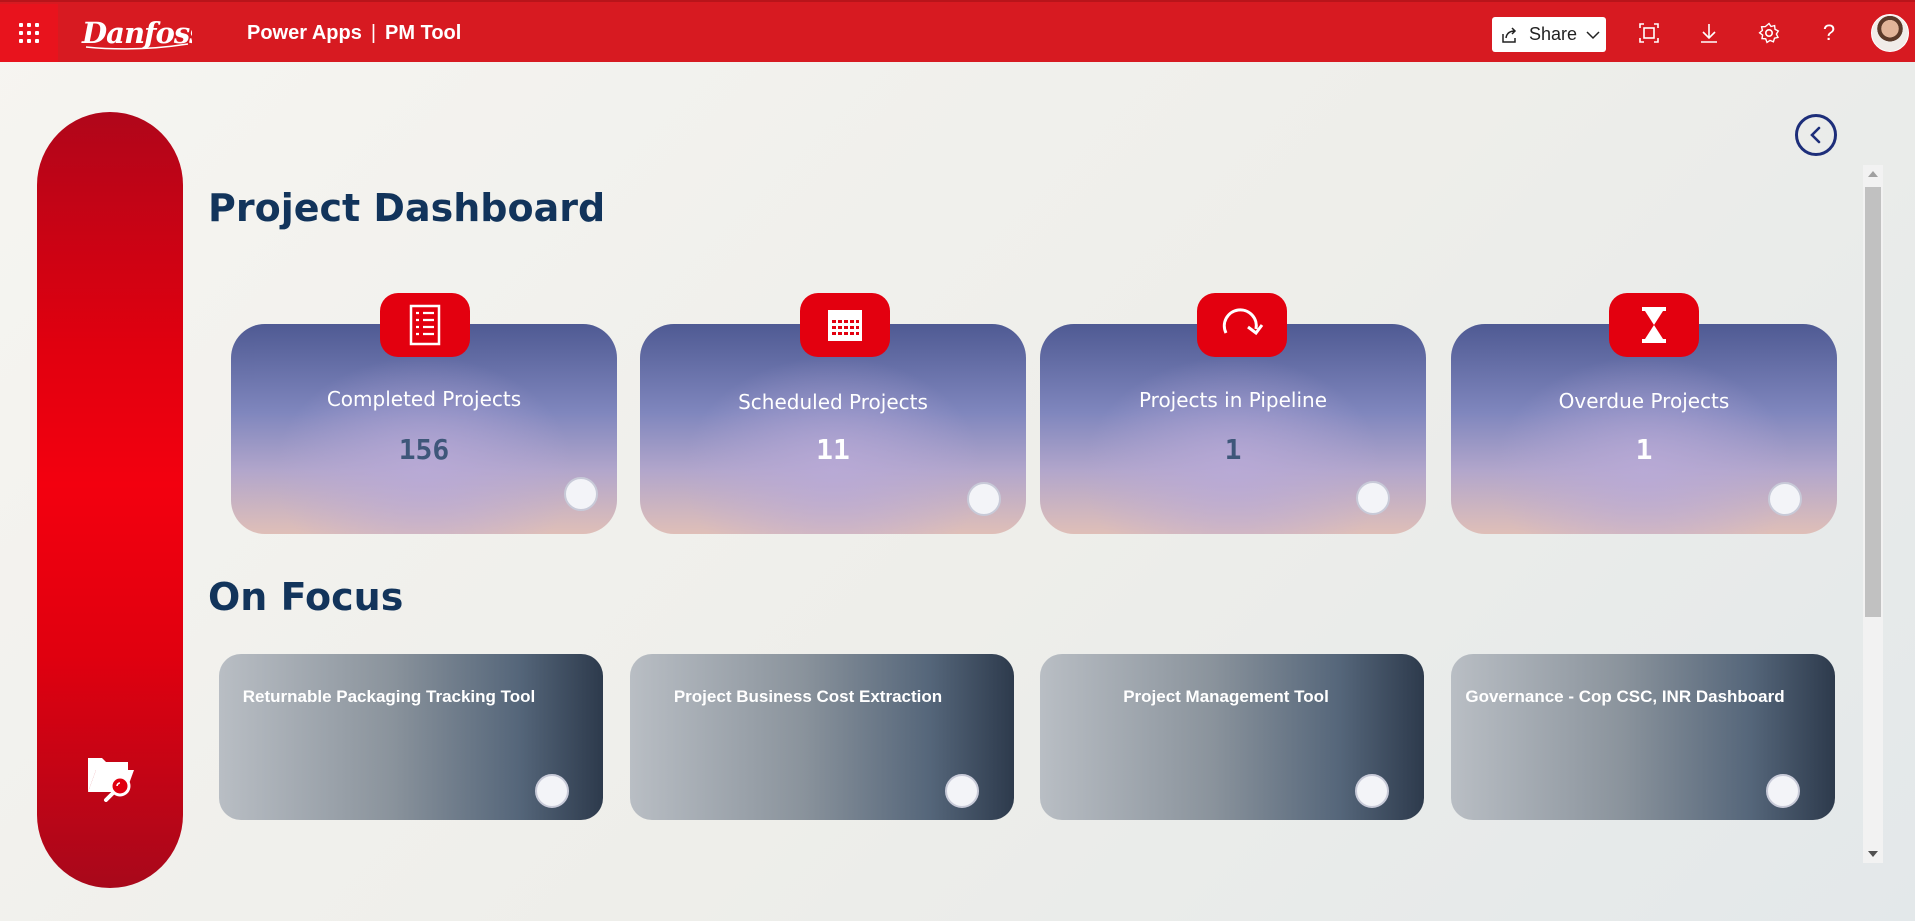 The width and height of the screenshot is (1915, 921). What do you see at coordinates (111, 780) in the screenshot?
I see `folder-search-icon` at bounding box center [111, 780].